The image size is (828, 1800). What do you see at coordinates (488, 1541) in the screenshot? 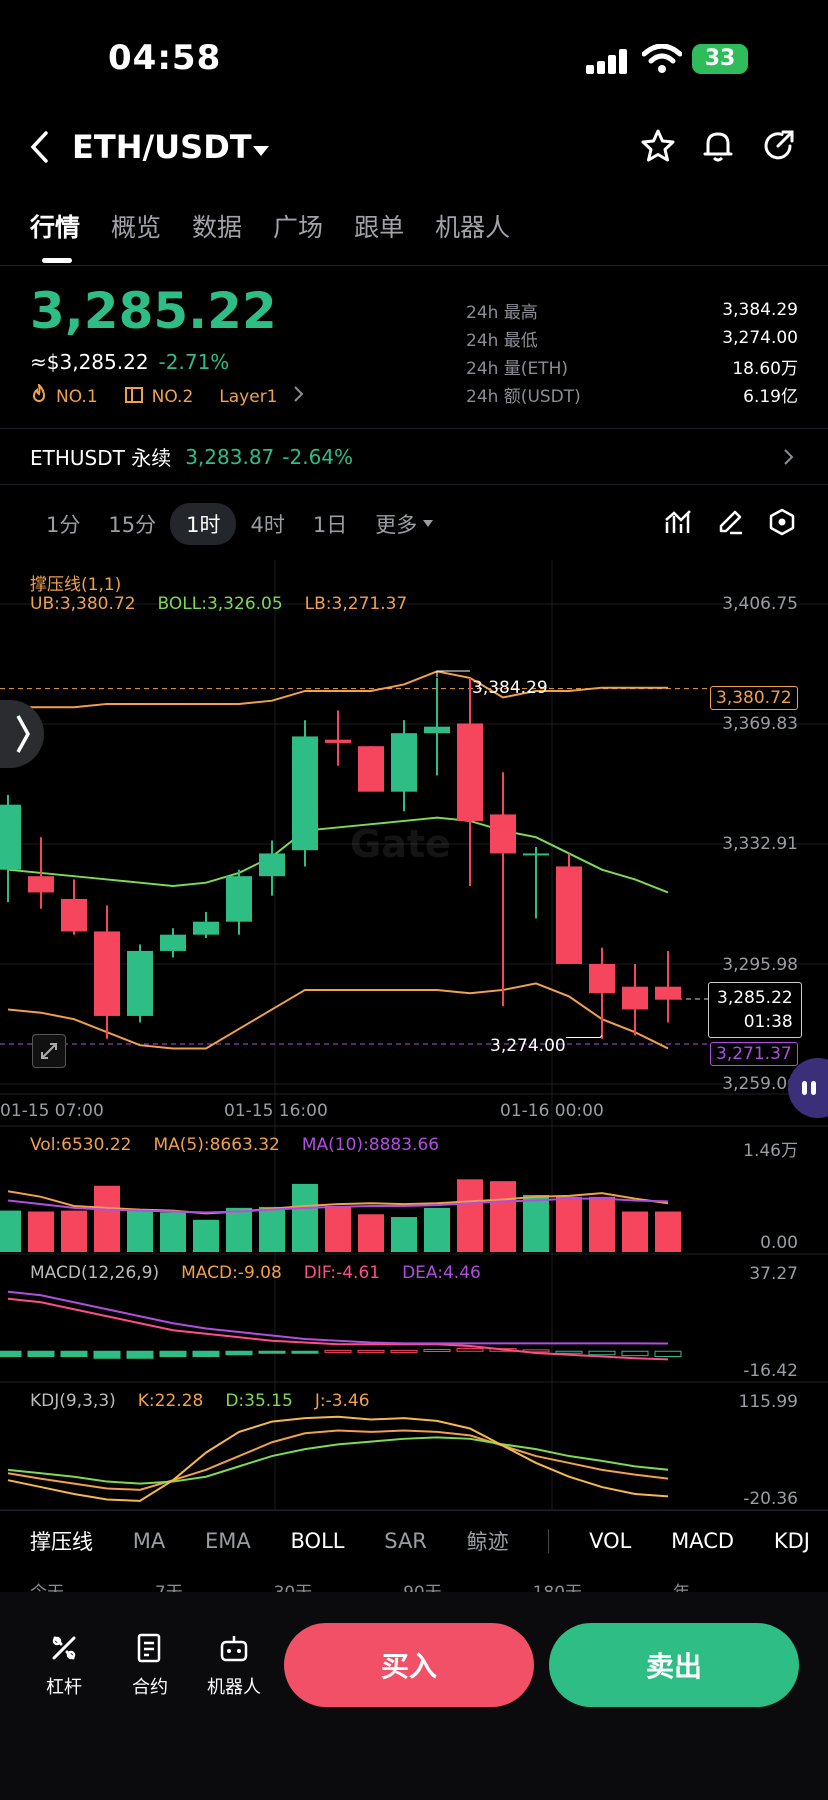
I see `ind-tab-whale: 鲸迹` at bounding box center [488, 1541].